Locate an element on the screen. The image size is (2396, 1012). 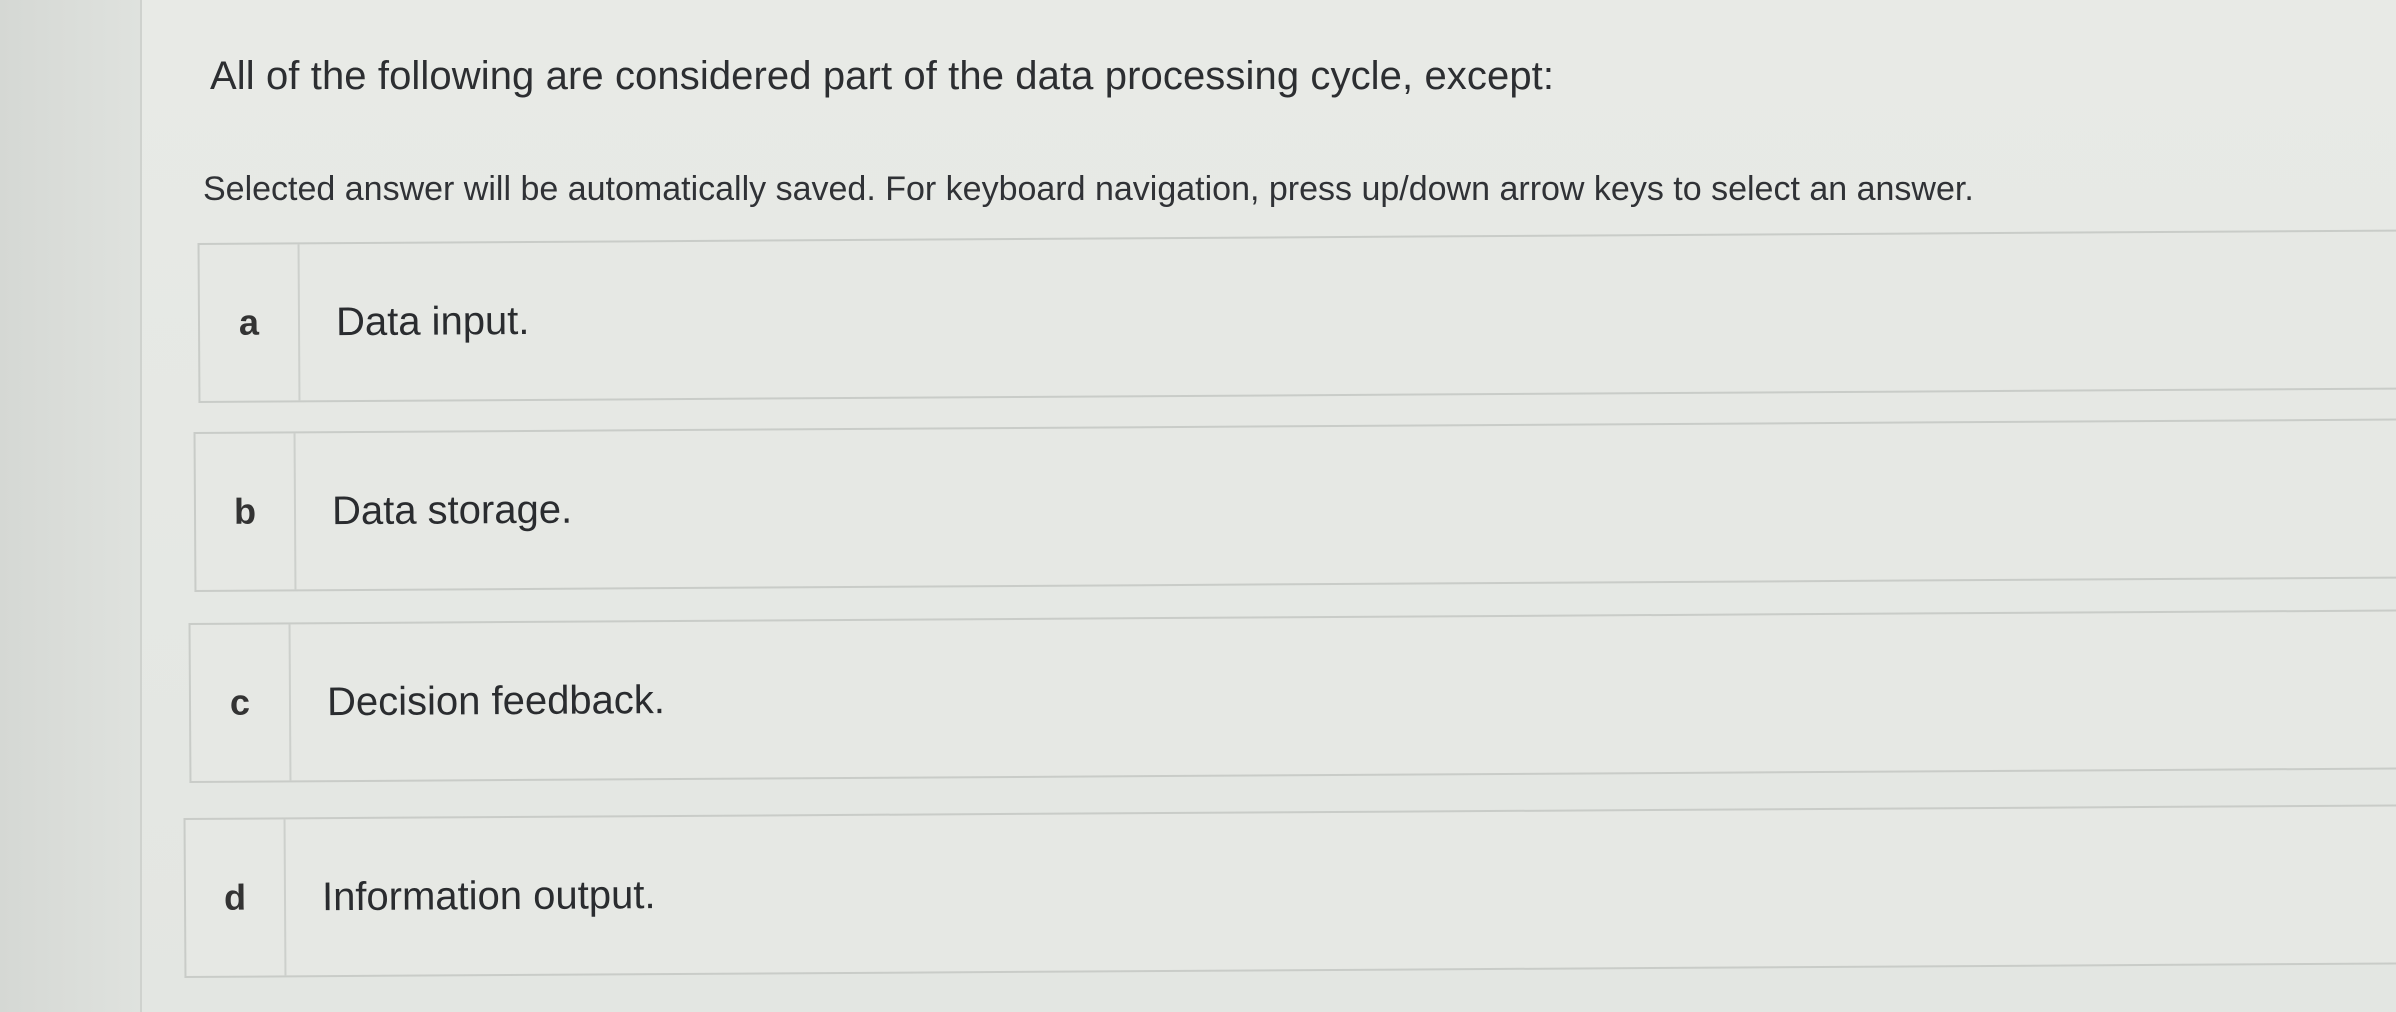
option-label: Decision feedback. is located at coordinates (496, 700).